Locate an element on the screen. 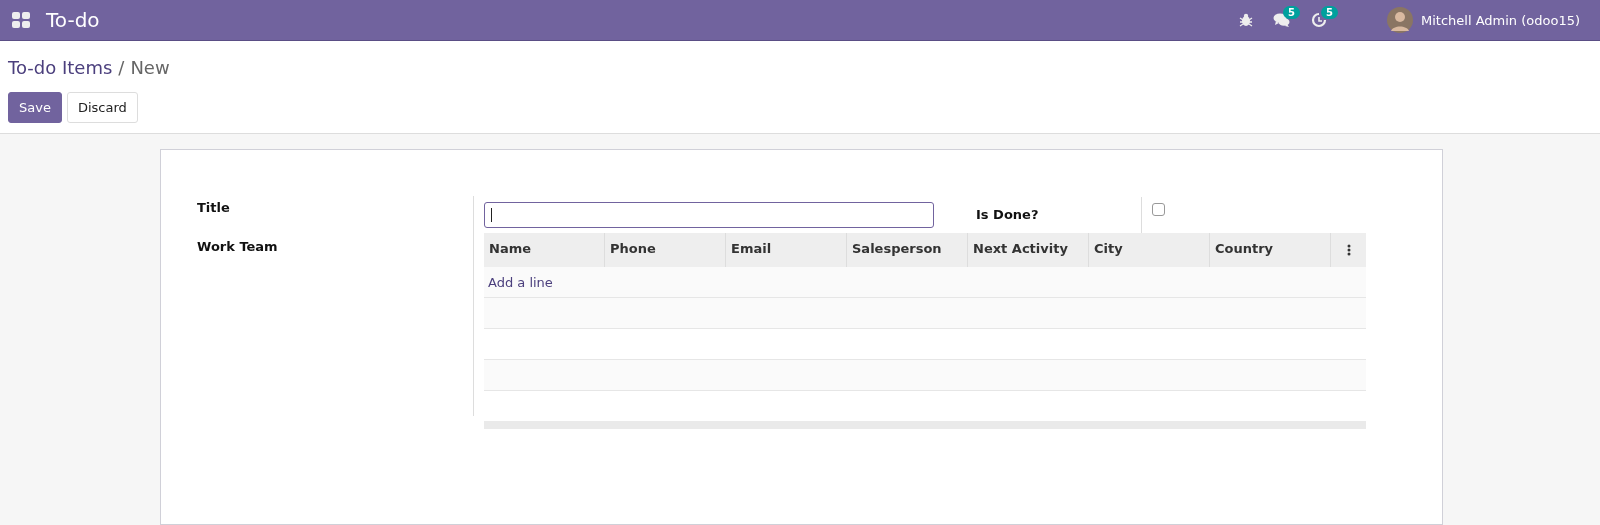 This screenshot has width=1600, height=525. breadcrumb-current: New is located at coordinates (150, 67).